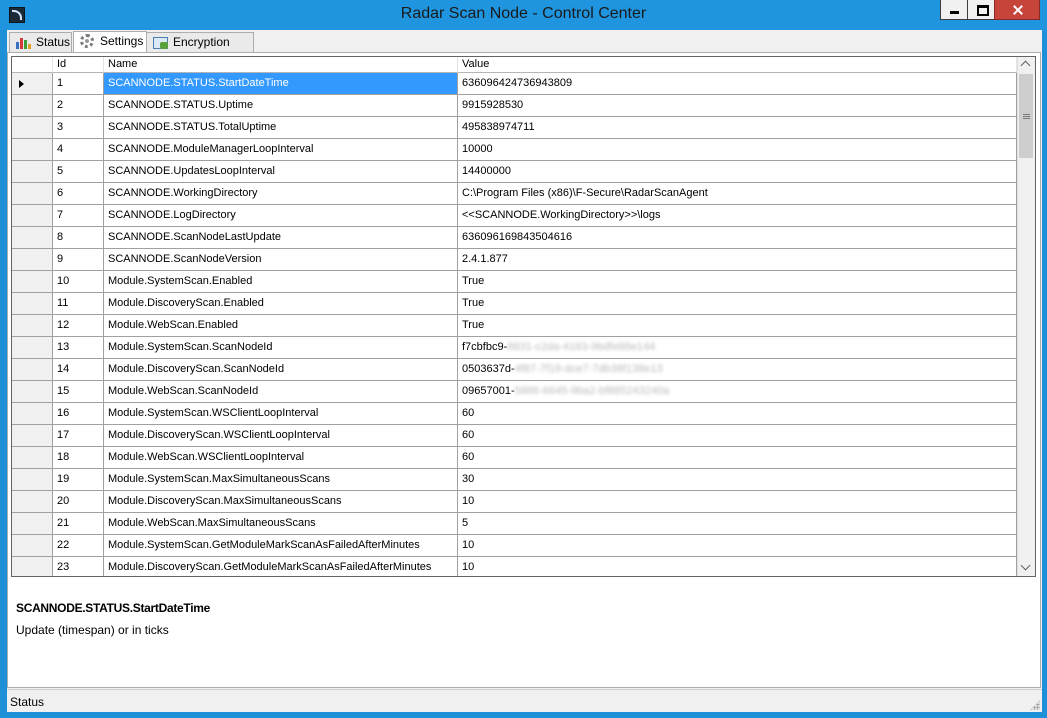 The image size is (1047, 718). Describe the element at coordinates (281, 128) in the screenshot. I see `cell-name: SCANNODE.STATUS.TotalUptime` at that location.